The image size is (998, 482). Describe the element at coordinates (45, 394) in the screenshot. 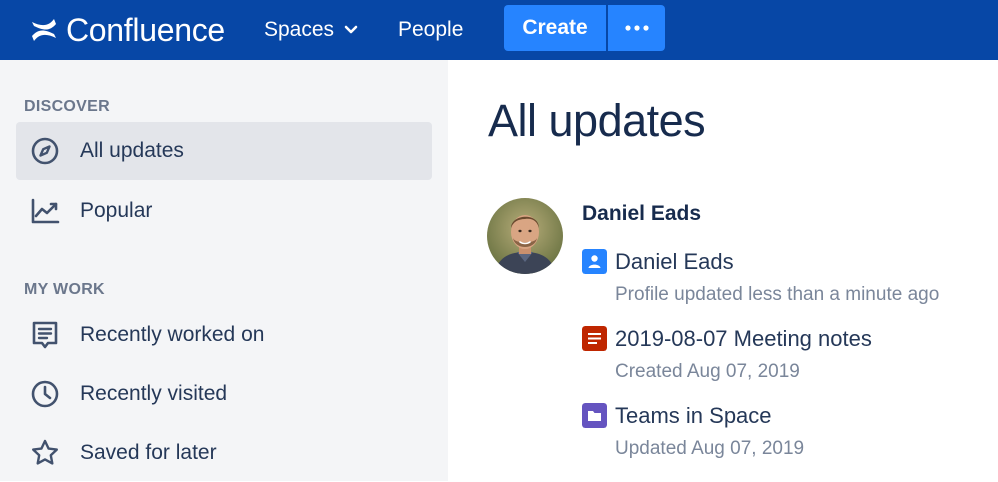

I see `clock-icon` at that location.